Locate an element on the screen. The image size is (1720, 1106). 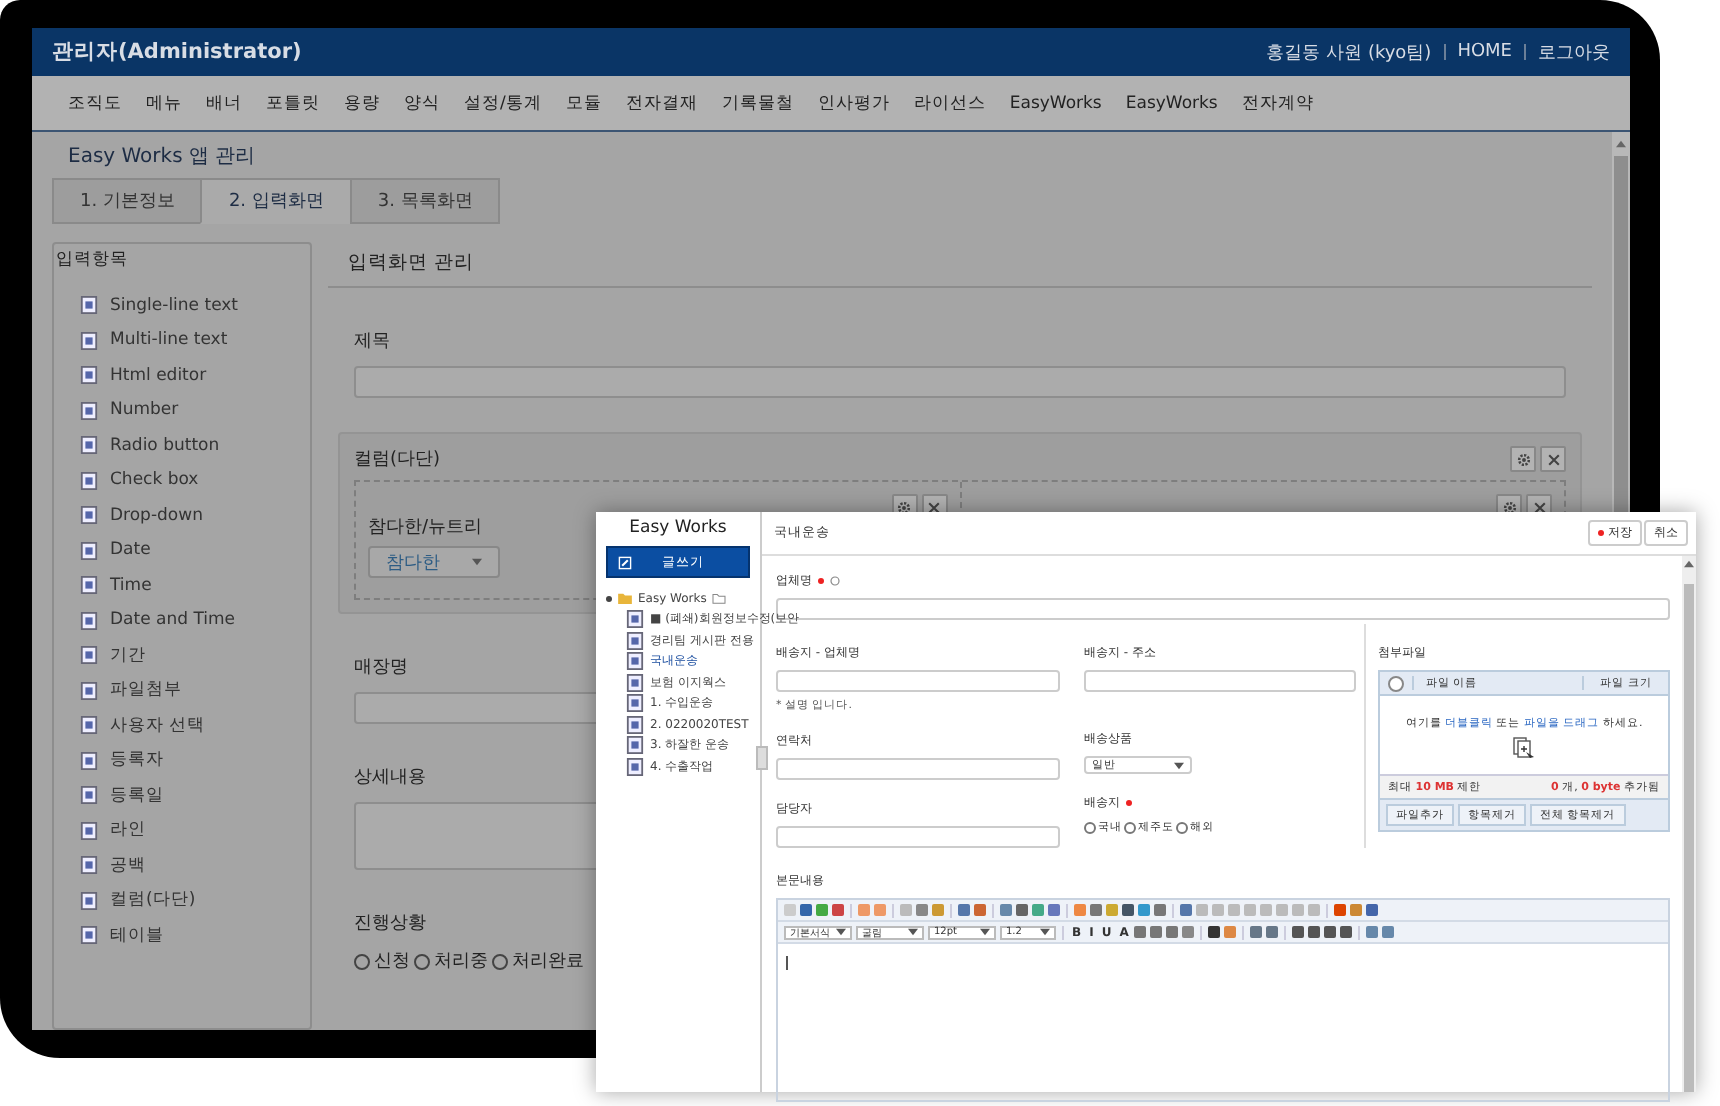
nav-item: 라이선스 is located at coordinates (949, 103).